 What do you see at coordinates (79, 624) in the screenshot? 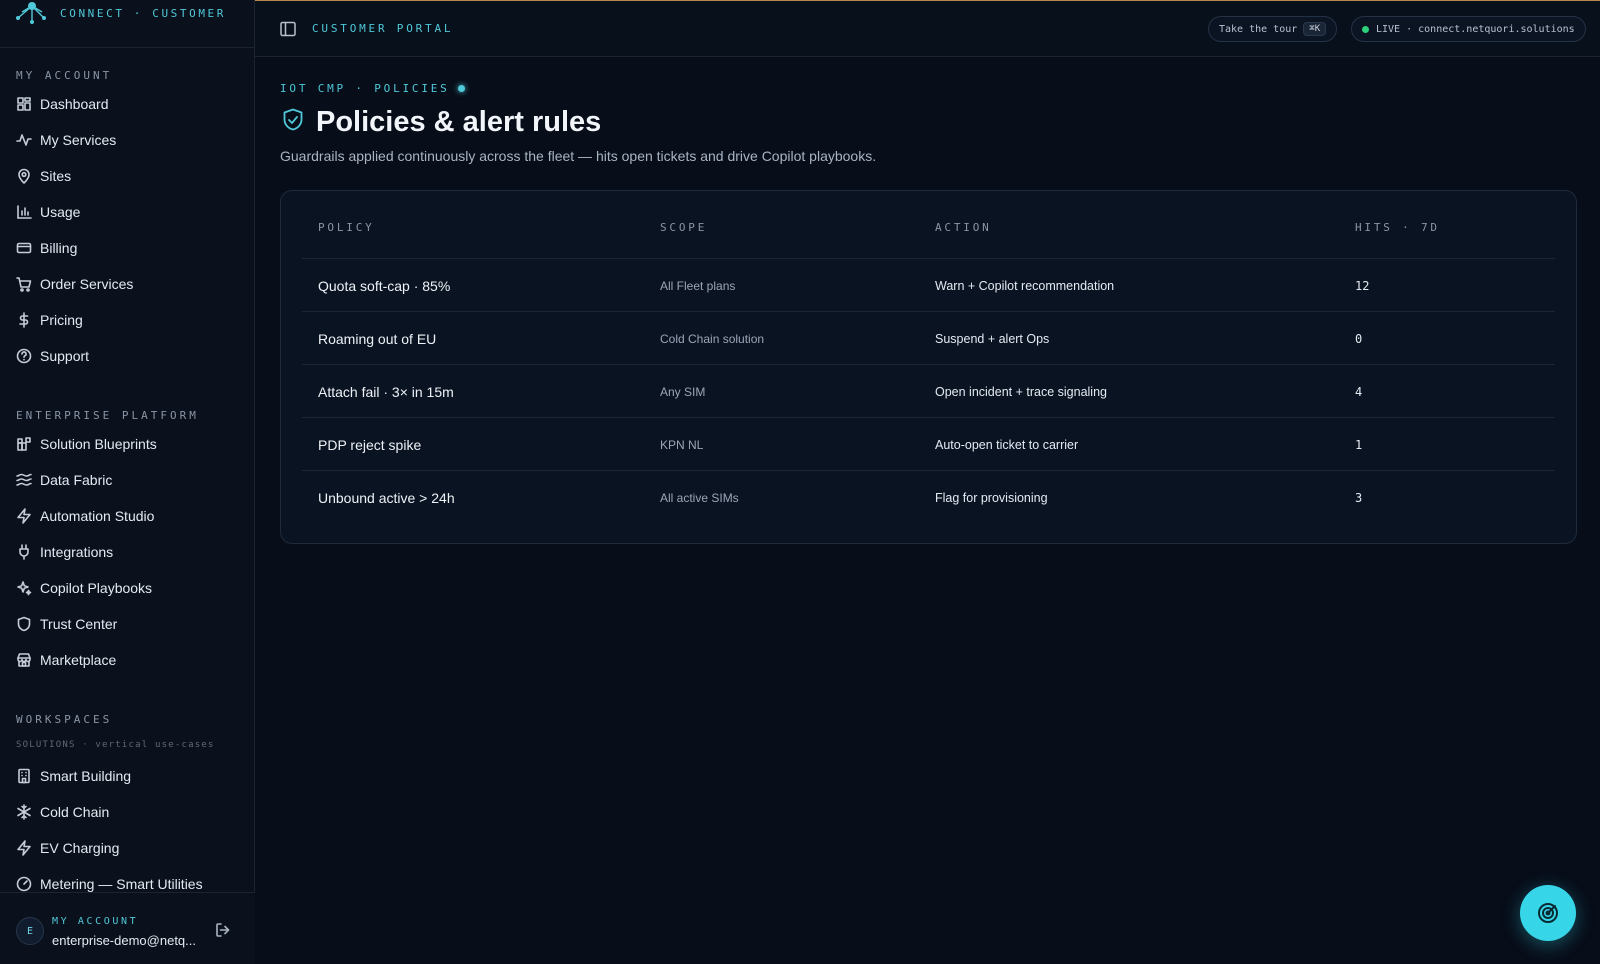
I see `sidebar-item-label: Trust Center` at bounding box center [79, 624].